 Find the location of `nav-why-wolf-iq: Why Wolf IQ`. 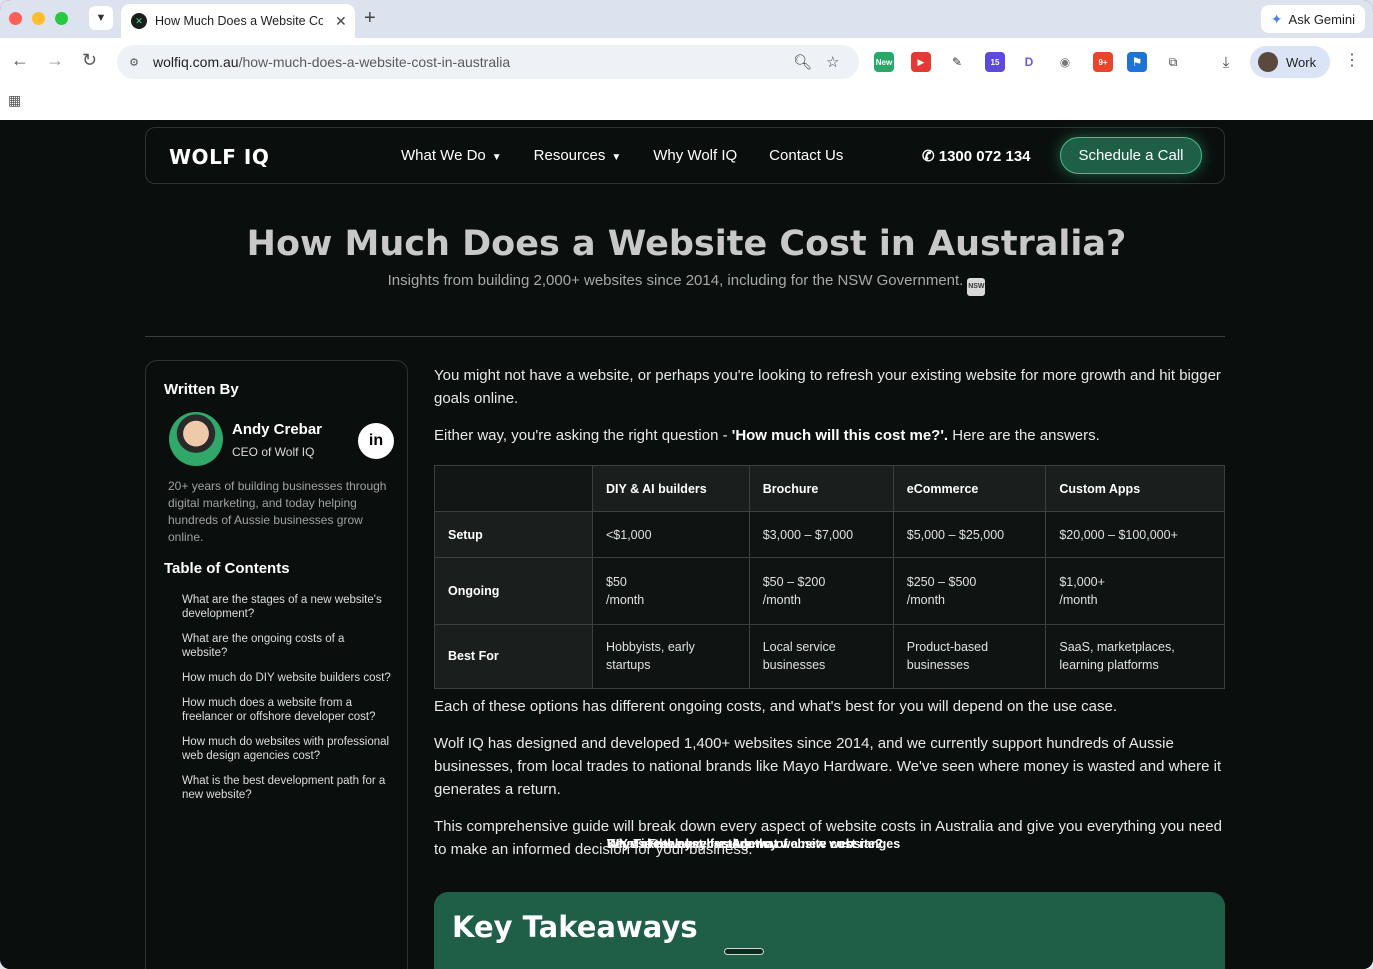

nav-why-wolf-iq: Why Wolf IQ is located at coordinates (695, 155).